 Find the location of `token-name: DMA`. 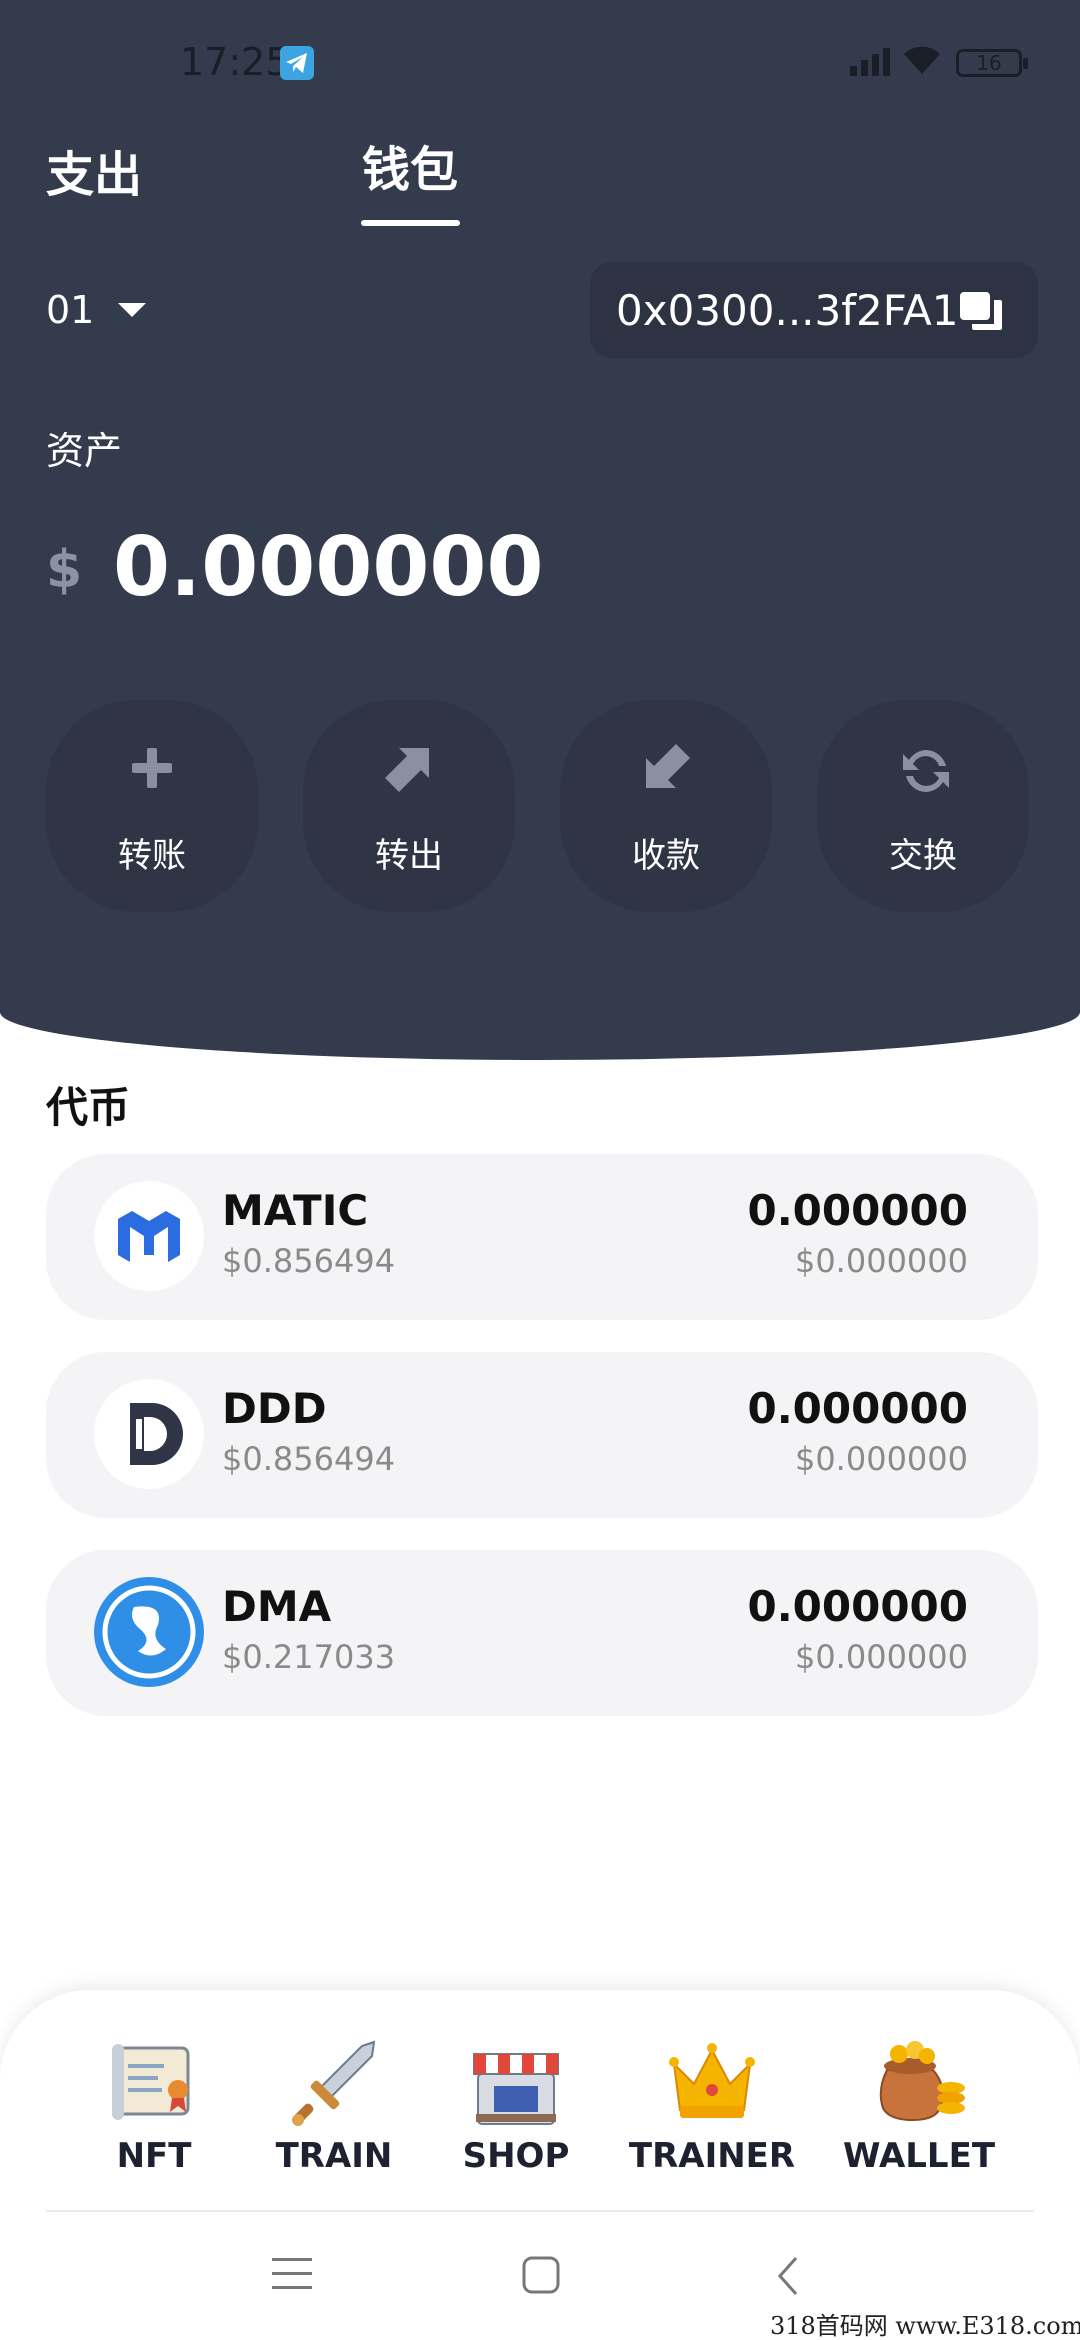

token-name: DMA is located at coordinates (277, 1606).